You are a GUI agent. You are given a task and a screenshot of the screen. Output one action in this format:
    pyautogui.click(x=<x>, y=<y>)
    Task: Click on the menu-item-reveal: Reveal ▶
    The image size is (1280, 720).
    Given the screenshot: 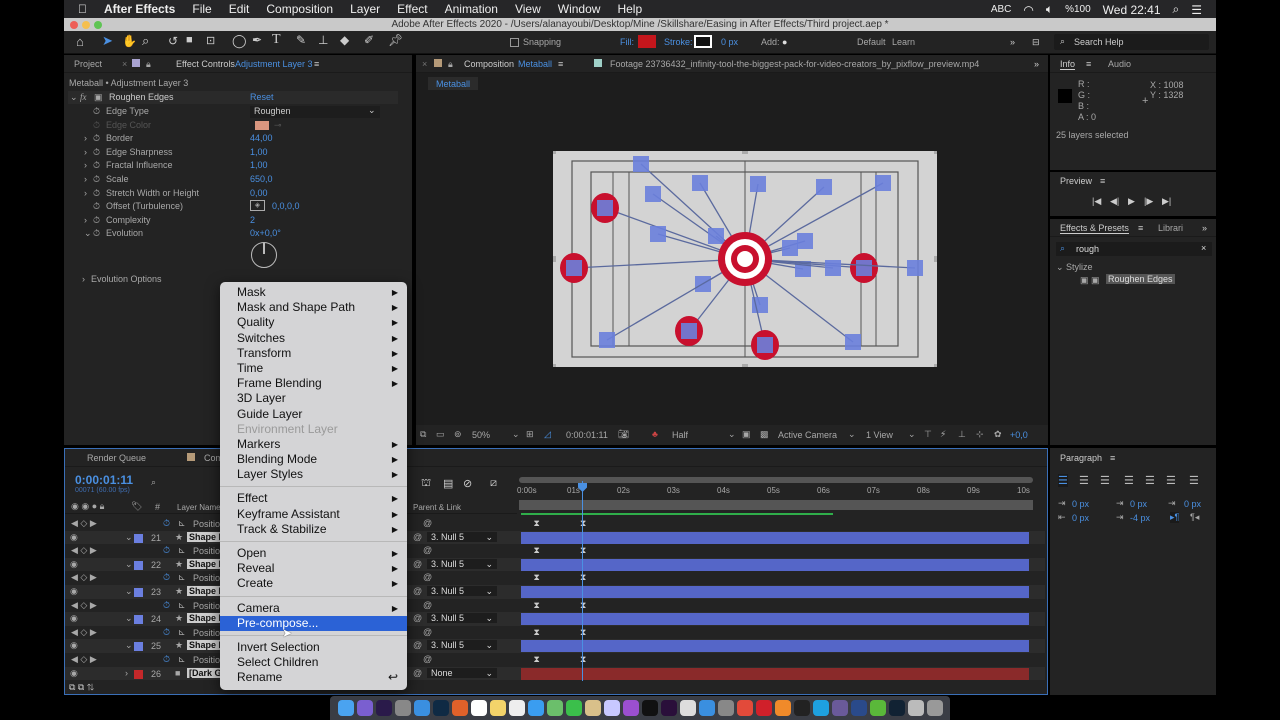 What is the action you would take?
    pyautogui.click(x=313, y=568)
    